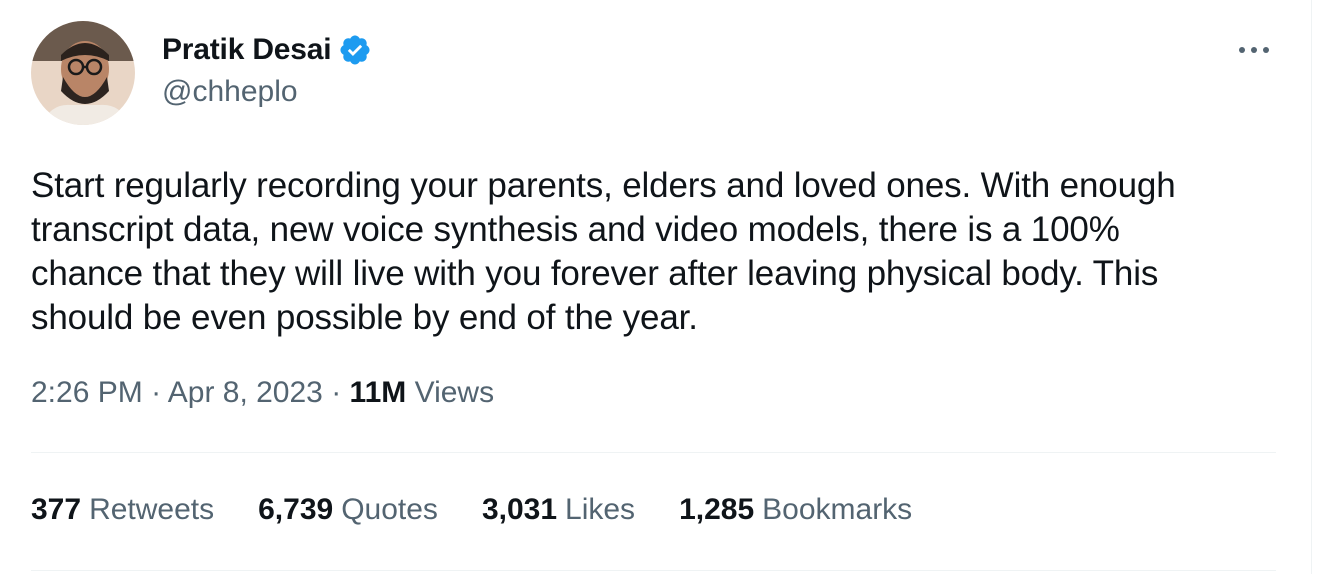  I want to click on quotes-count: 6,739, so click(296, 509).